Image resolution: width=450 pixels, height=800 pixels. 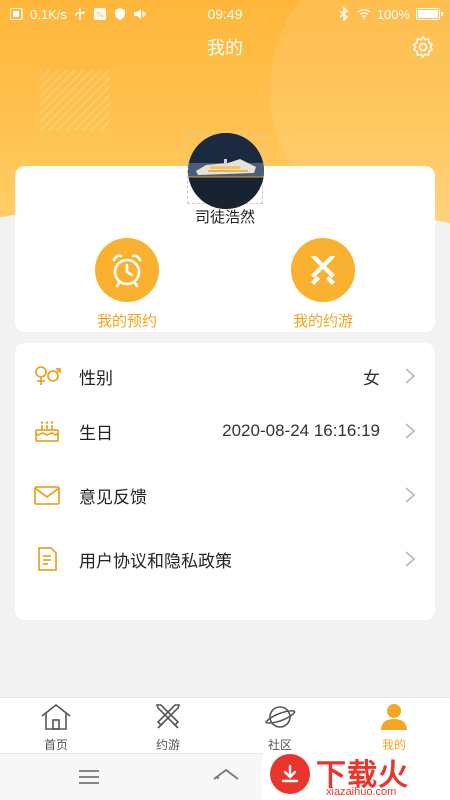 I want to click on username: 司徒浩然, so click(x=224, y=217).